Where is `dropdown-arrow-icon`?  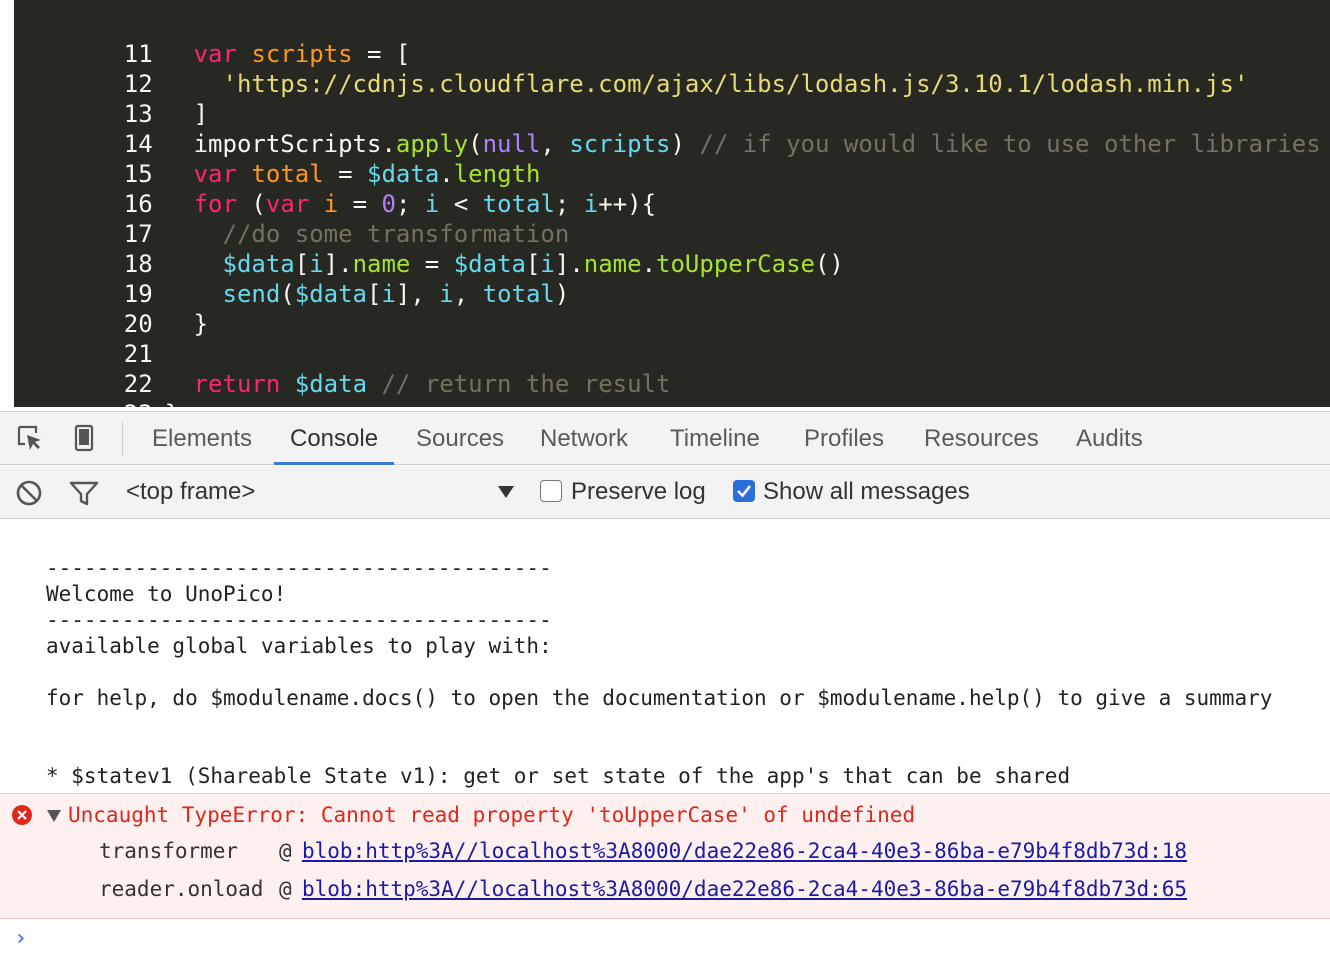
dropdown-arrow-icon is located at coordinates (506, 492).